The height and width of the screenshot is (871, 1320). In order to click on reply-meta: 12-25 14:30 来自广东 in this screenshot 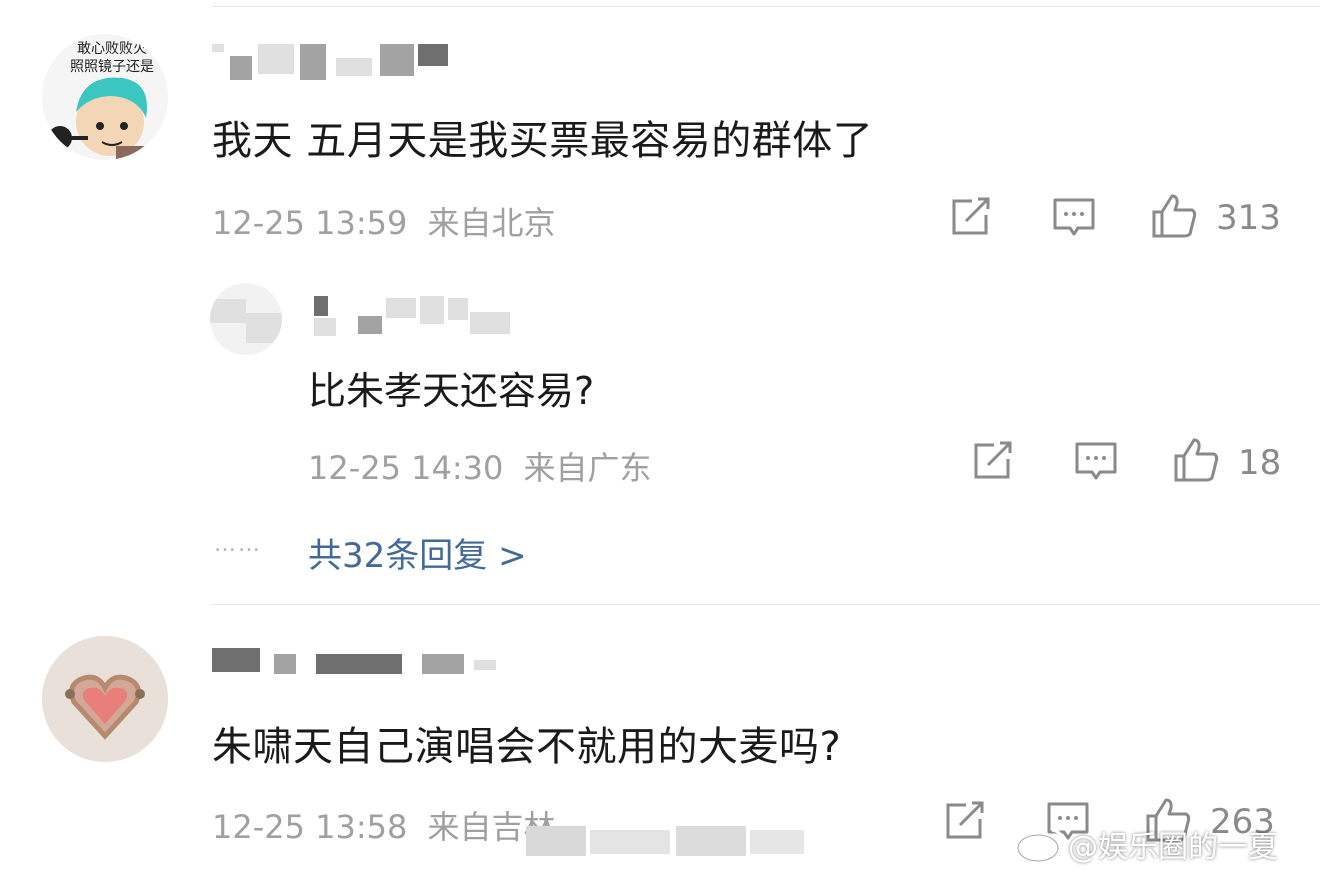, I will do `click(480, 466)`.